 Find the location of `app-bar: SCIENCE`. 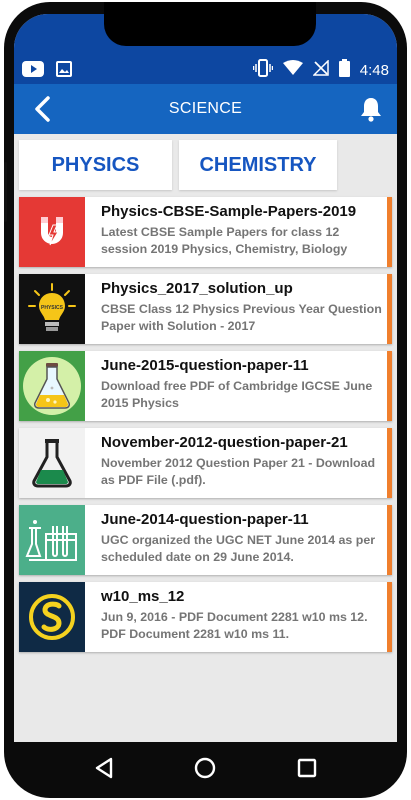

app-bar: SCIENCE is located at coordinates (205, 109).